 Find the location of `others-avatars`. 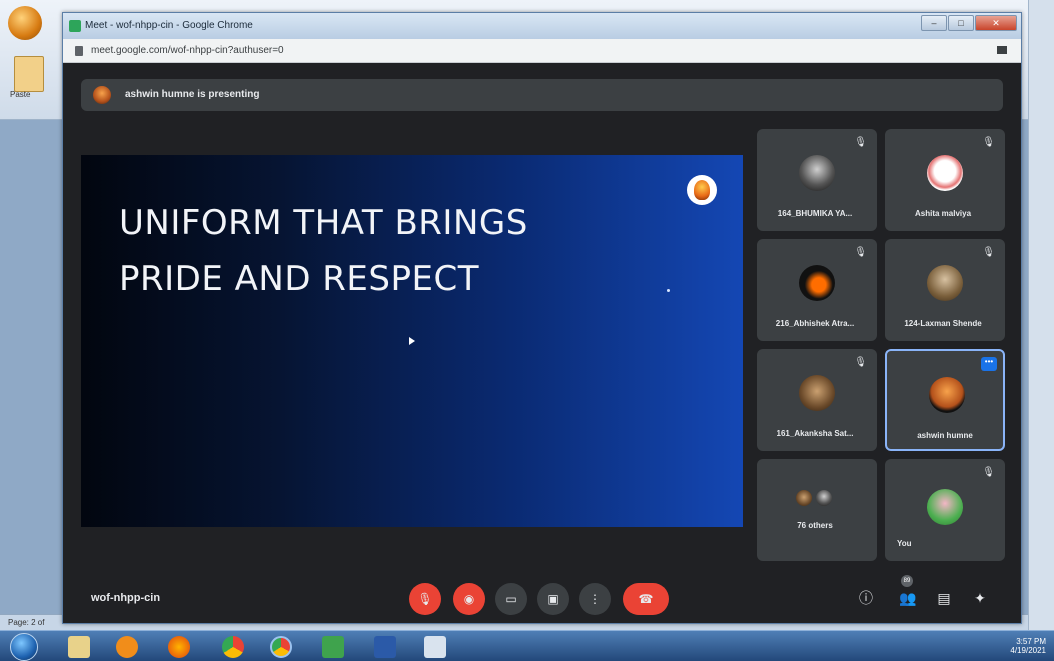

others-avatars is located at coordinates (814, 498).